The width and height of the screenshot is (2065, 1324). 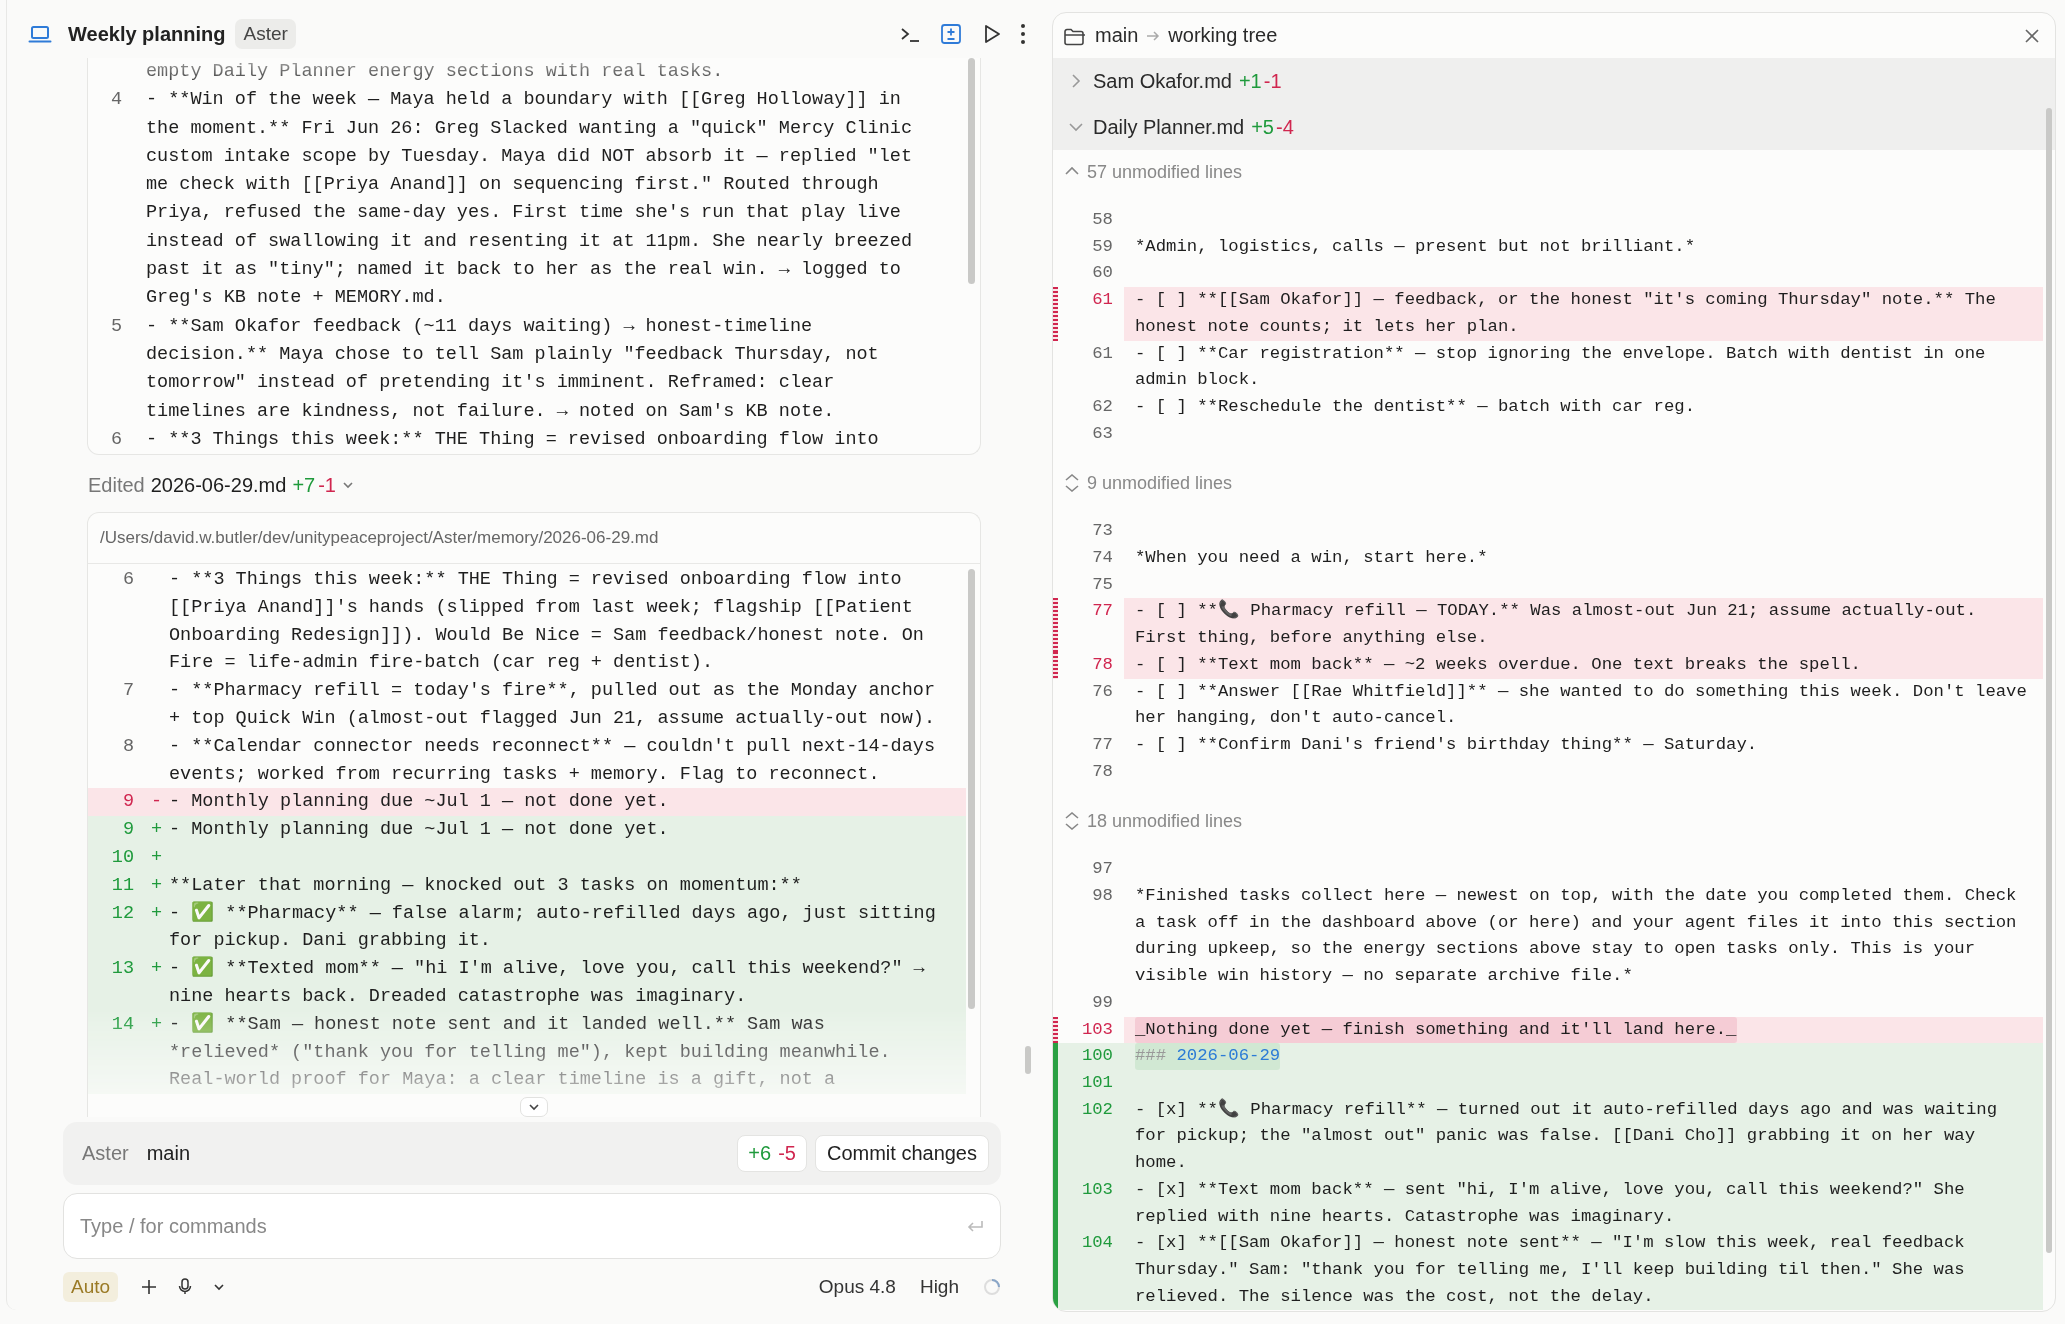 What do you see at coordinates (1097, 1243) in the screenshot?
I see `line-number: 104` at bounding box center [1097, 1243].